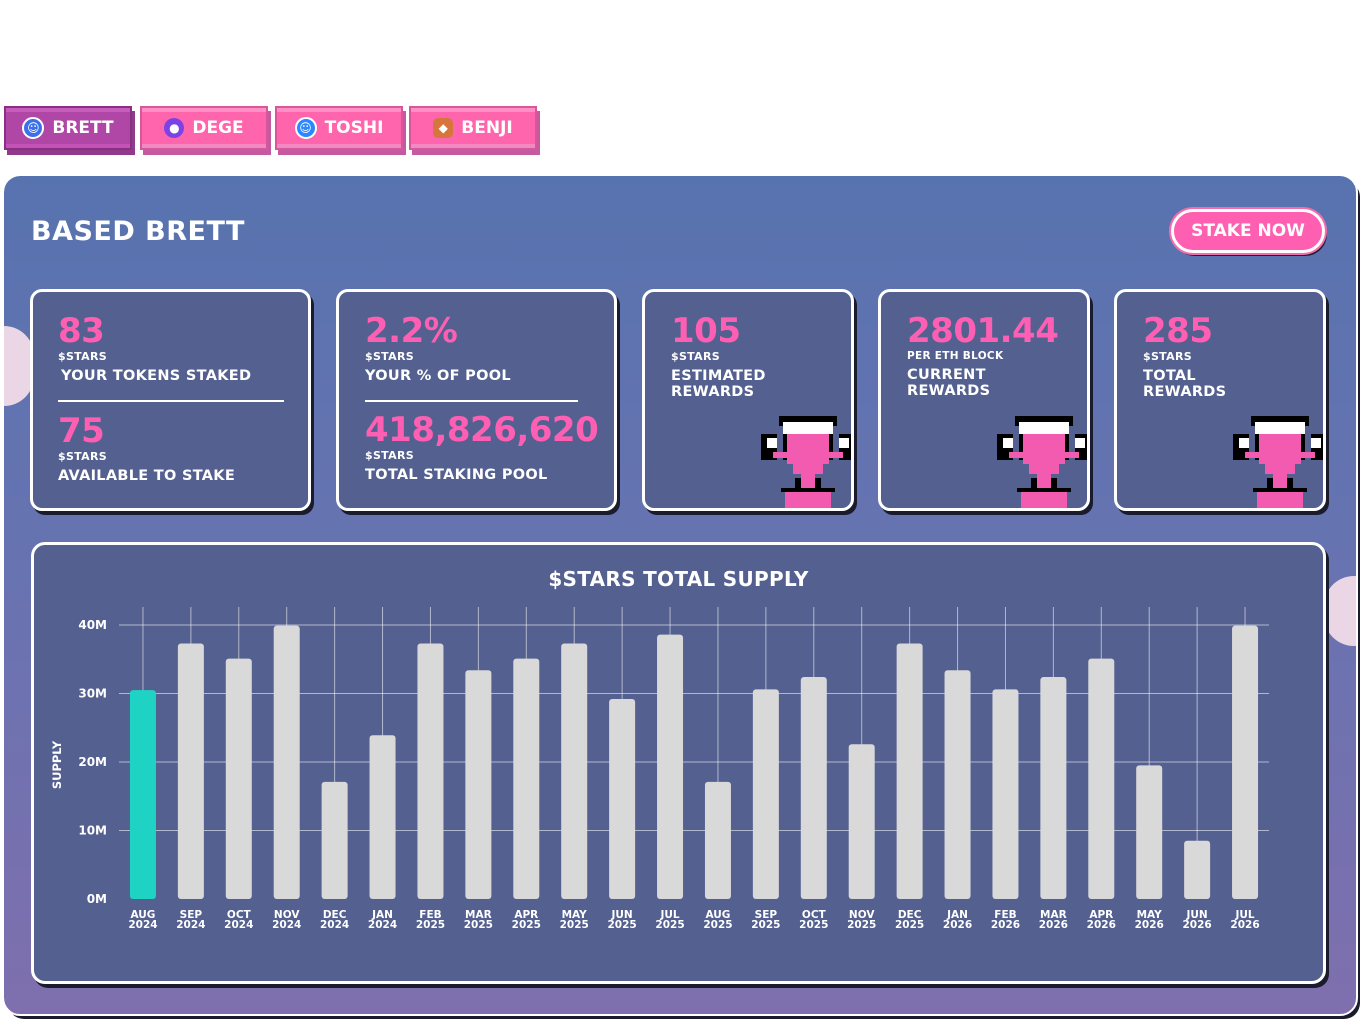 Image resolution: width=1365 pixels, height=1023 pixels. What do you see at coordinates (713, 392) in the screenshot?
I see `estimated-rewards-label-2: REWARDS` at bounding box center [713, 392].